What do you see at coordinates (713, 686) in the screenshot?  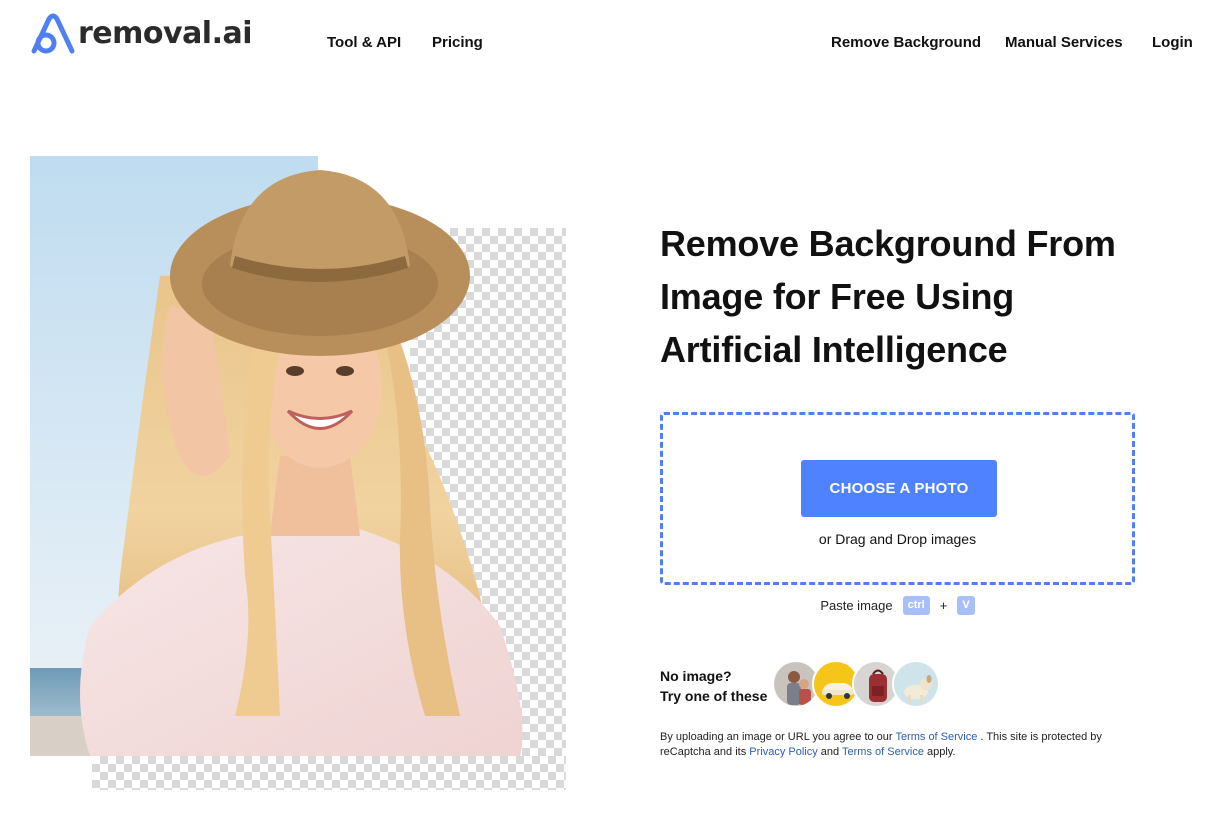 I see `sample-prompt: No image? Try one of these` at bounding box center [713, 686].